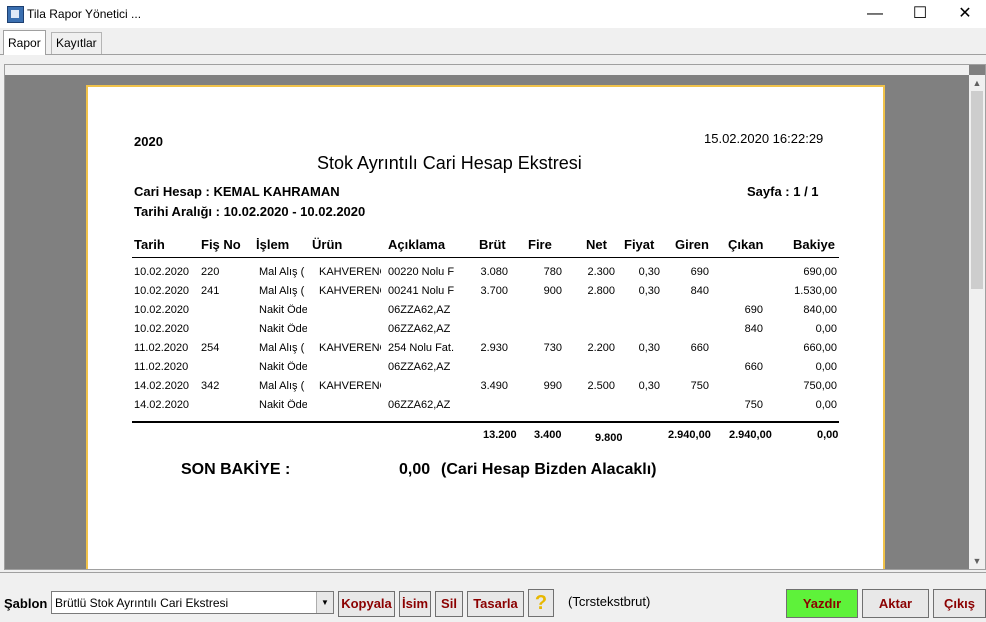 Image resolution: width=986 pixels, height=622 pixels. Describe the element at coordinates (26, 603) in the screenshot. I see `sablon-label: Şablon` at that location.